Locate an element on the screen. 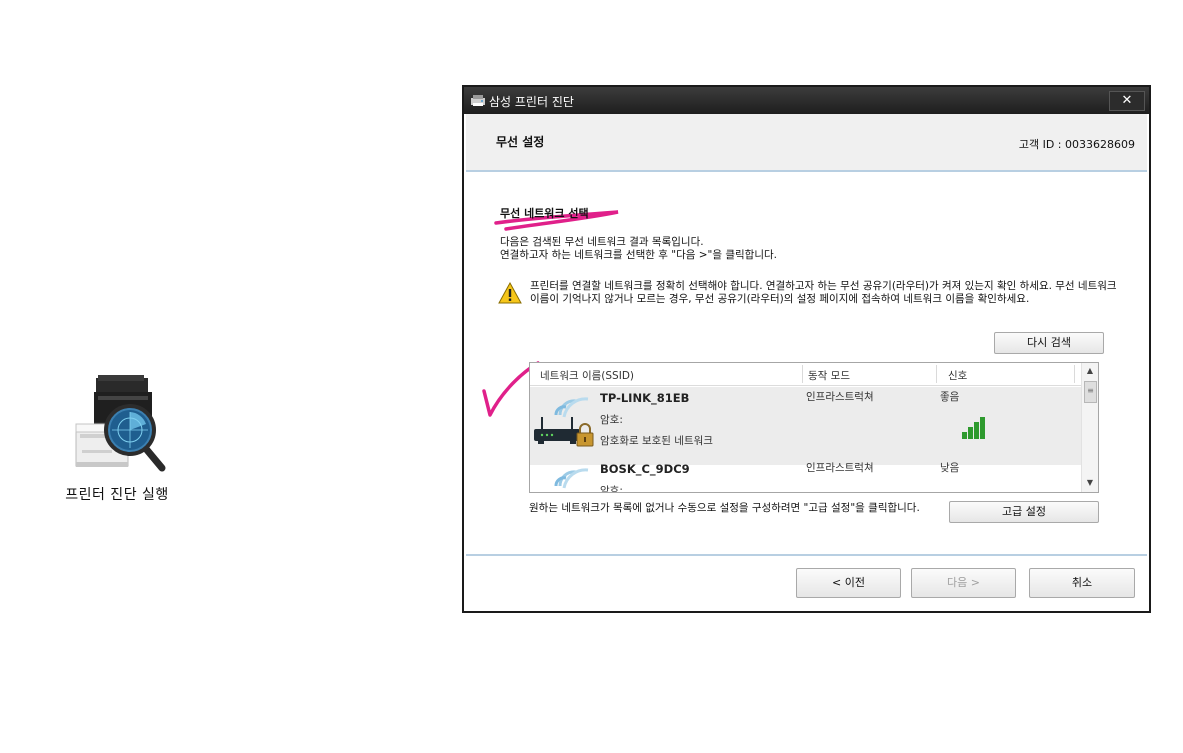 Image resolution: width=1183 pixels, height=753 pixels. window-title: 삼성 프린터 진단 is located at coordinates (531, 102).